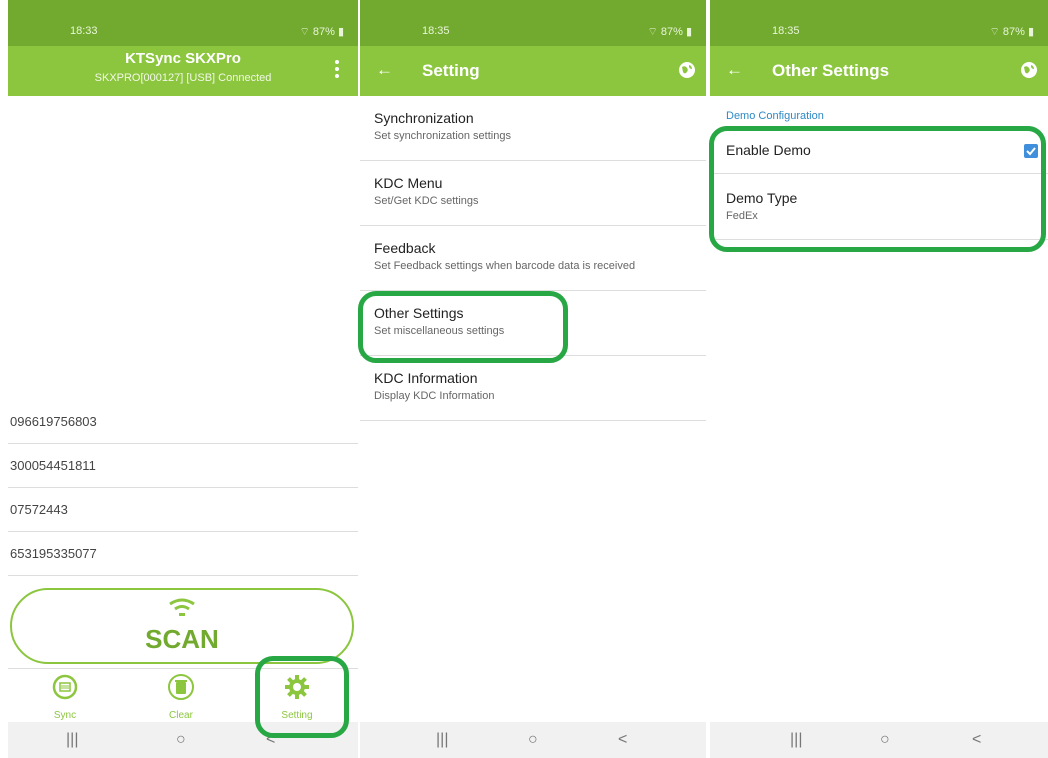  What do you see at coordinates (337, 70) in the screenshot?
I see `overflow-menu-icon` at bounding box center [337, 70].